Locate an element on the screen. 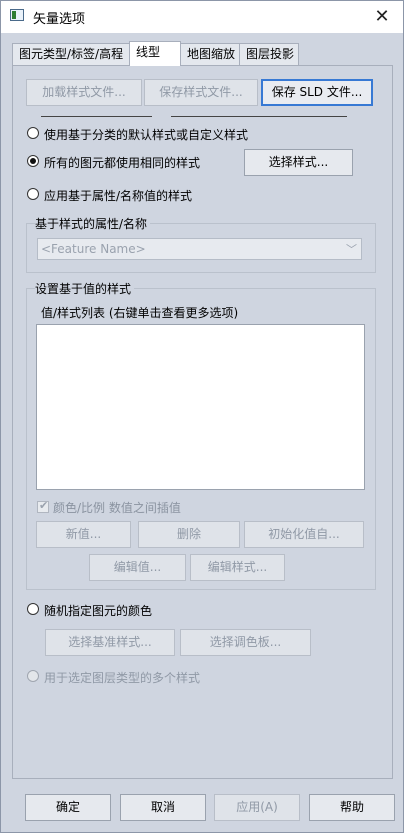 This screenshot has height=833, width=404. value-group-title: 设置基于值的样式 is located at coordinates (85, 288).